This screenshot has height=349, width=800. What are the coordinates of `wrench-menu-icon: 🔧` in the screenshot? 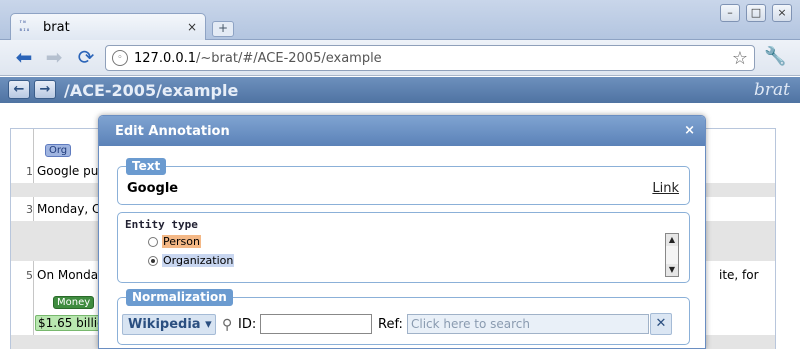 It's located at (775, 56).